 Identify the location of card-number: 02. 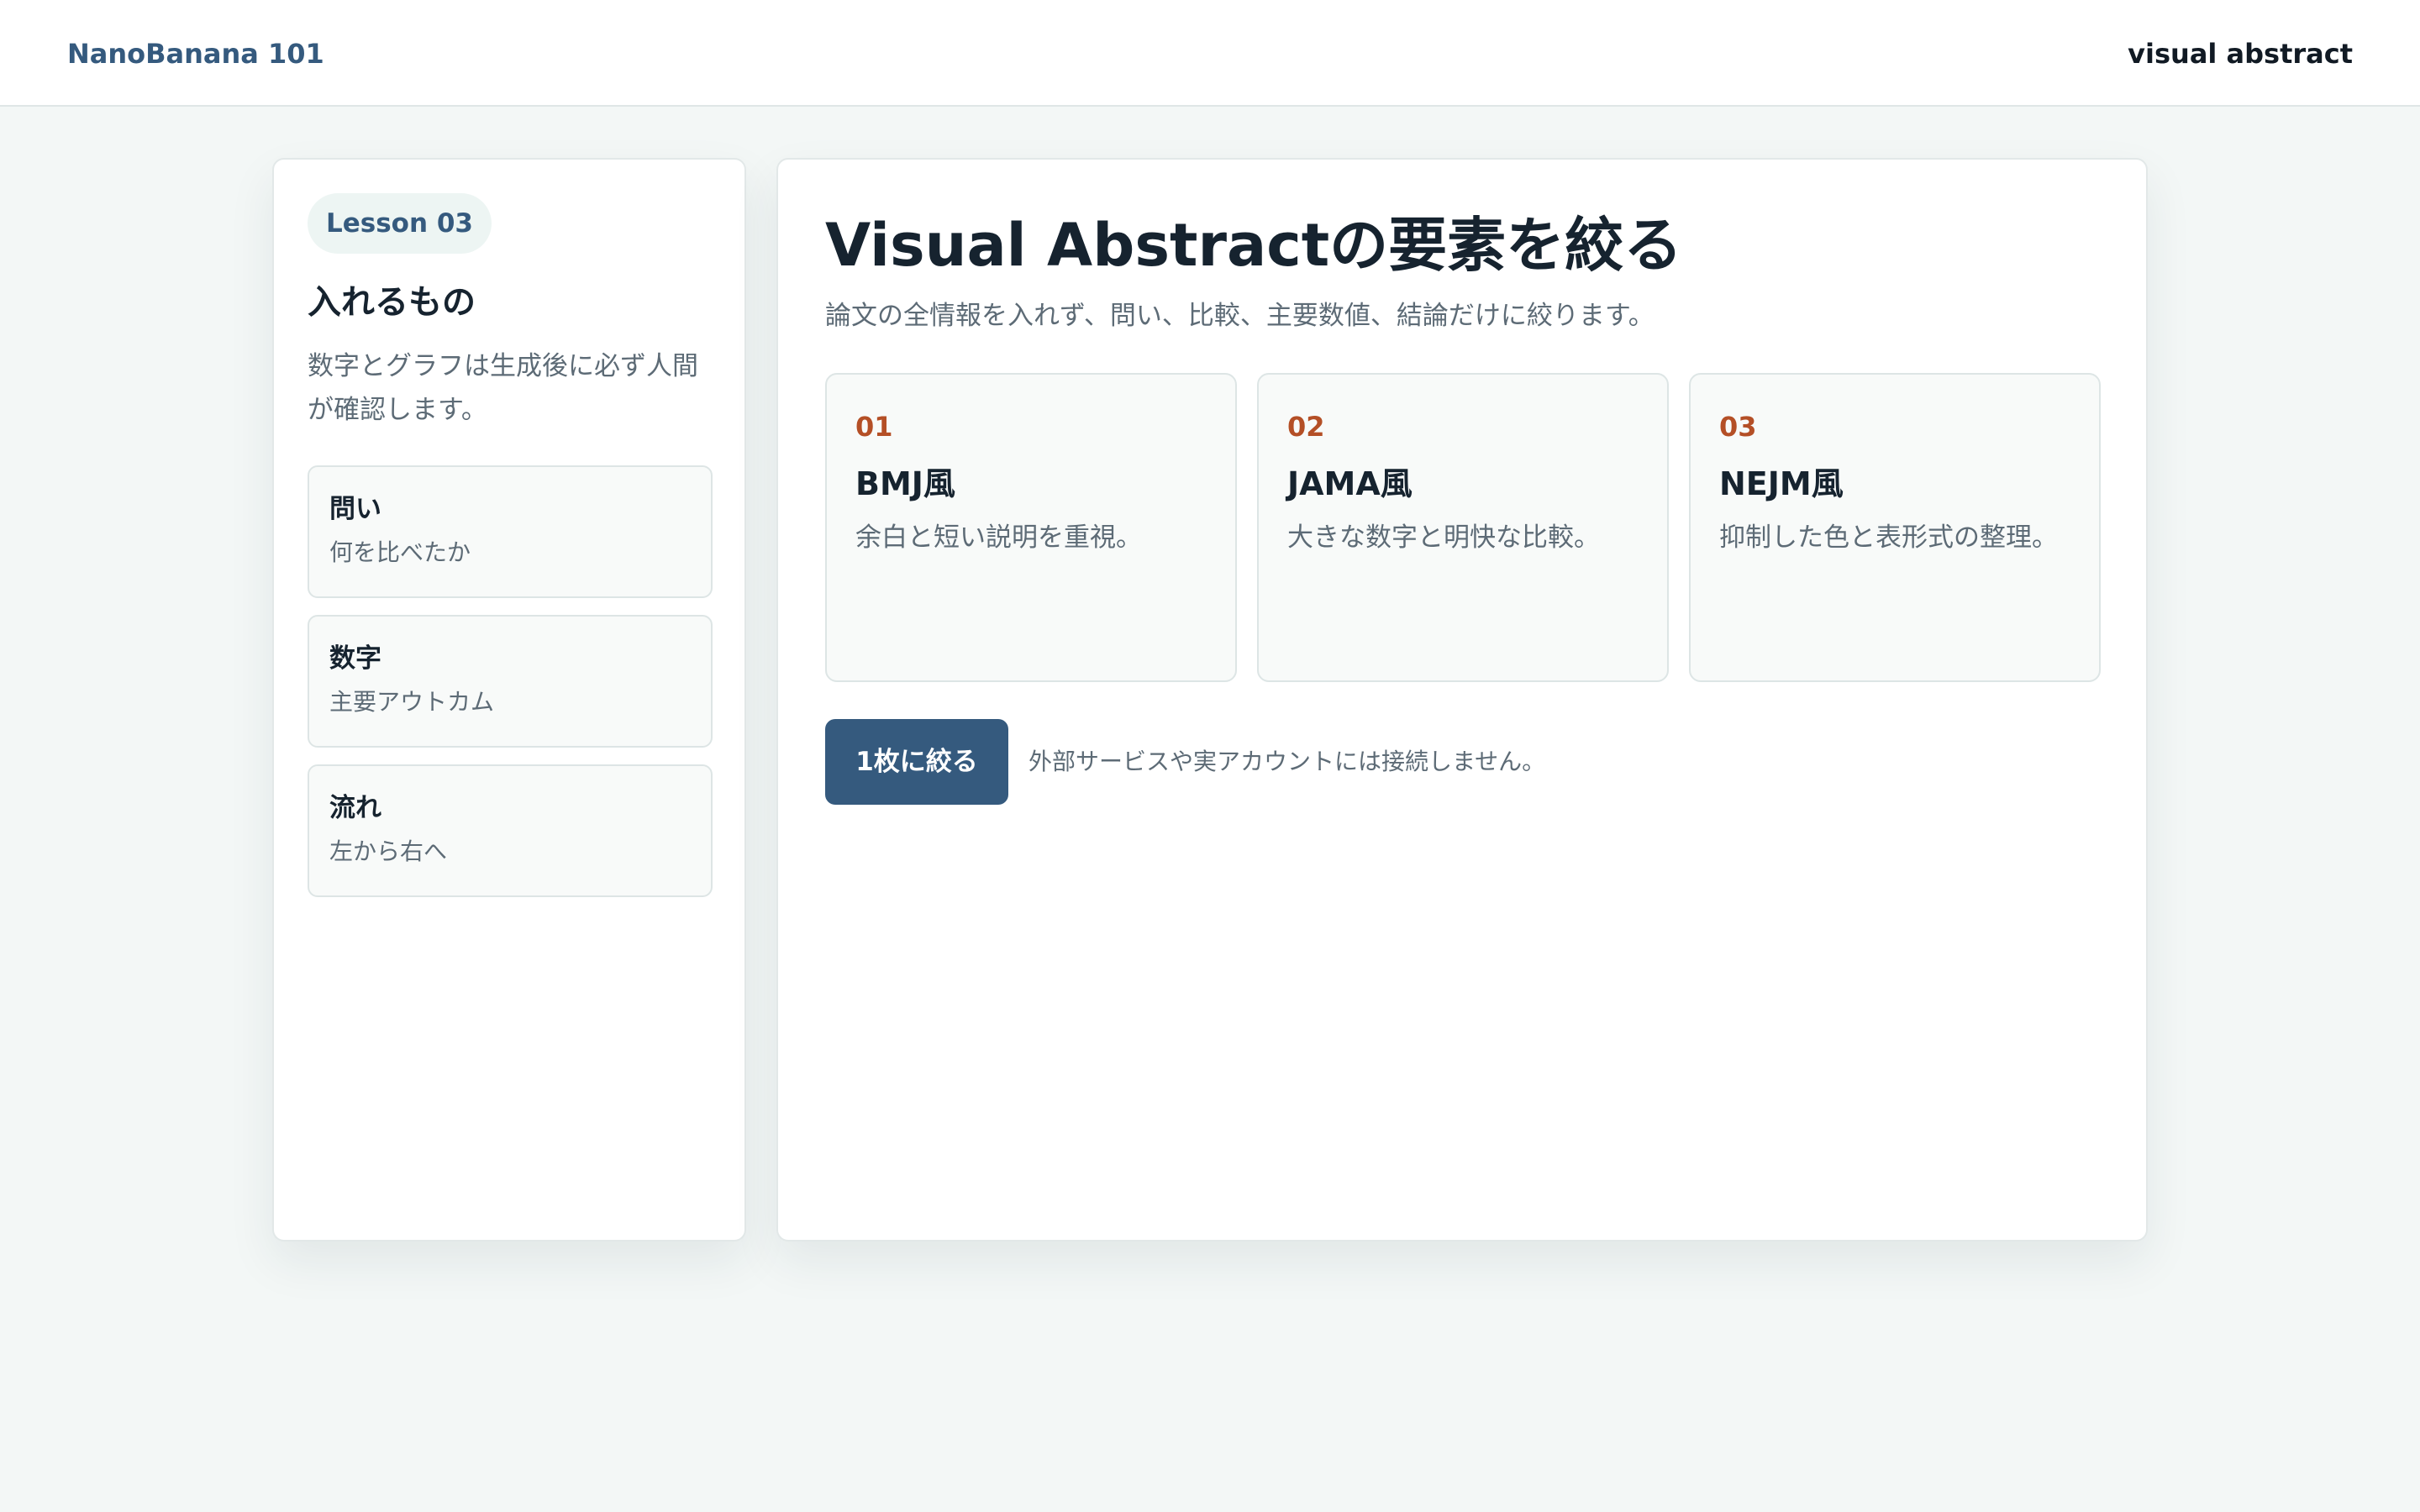
(1306, 427).